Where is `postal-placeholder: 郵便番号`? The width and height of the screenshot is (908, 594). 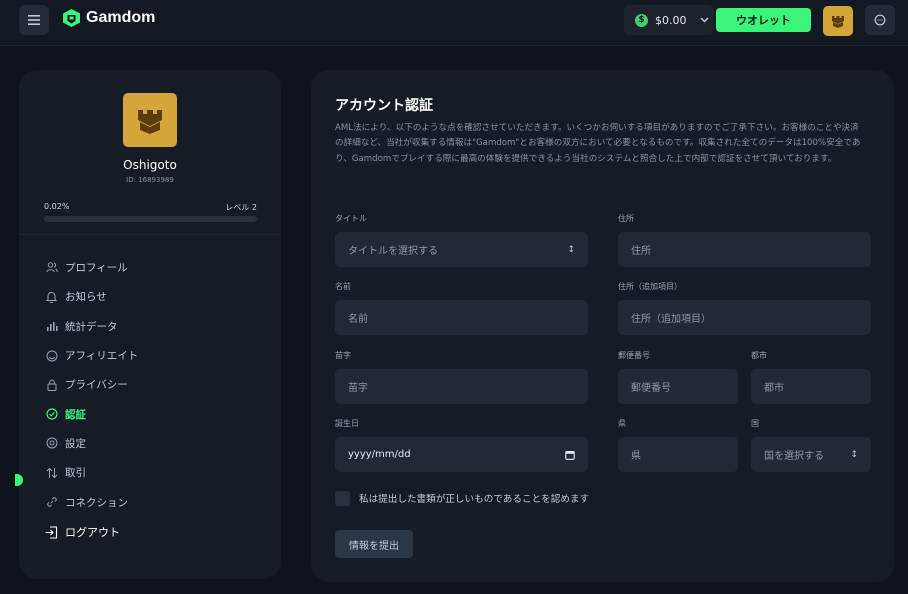 postal-placeholder: 郵便番号 is located at coordinates (651, 388).